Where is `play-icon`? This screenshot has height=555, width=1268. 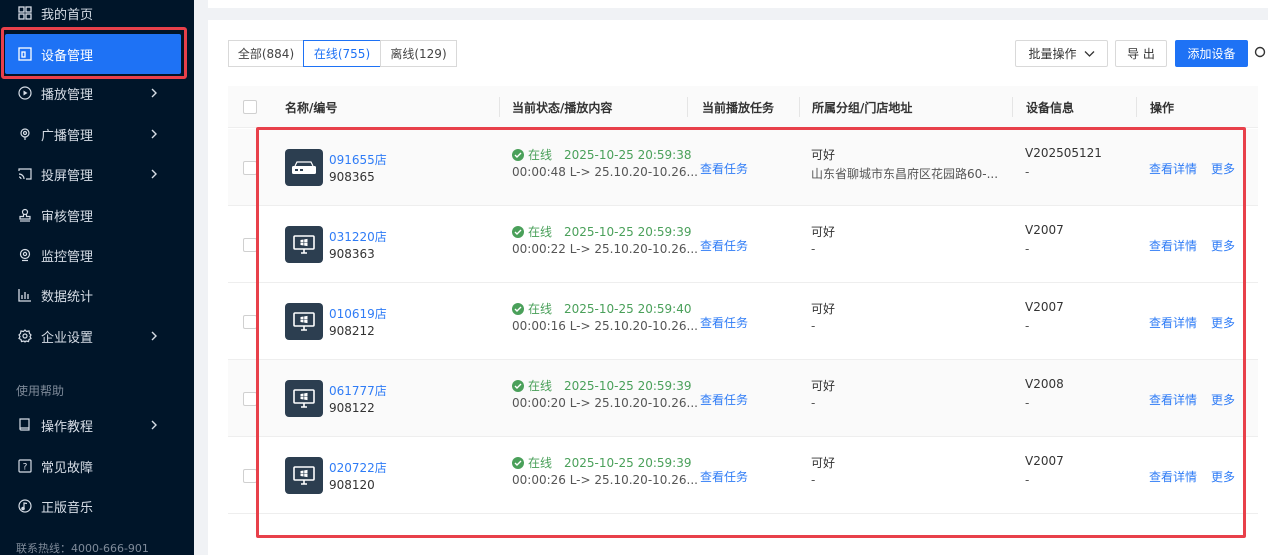 play-icon is located at coordinates (25, 93).